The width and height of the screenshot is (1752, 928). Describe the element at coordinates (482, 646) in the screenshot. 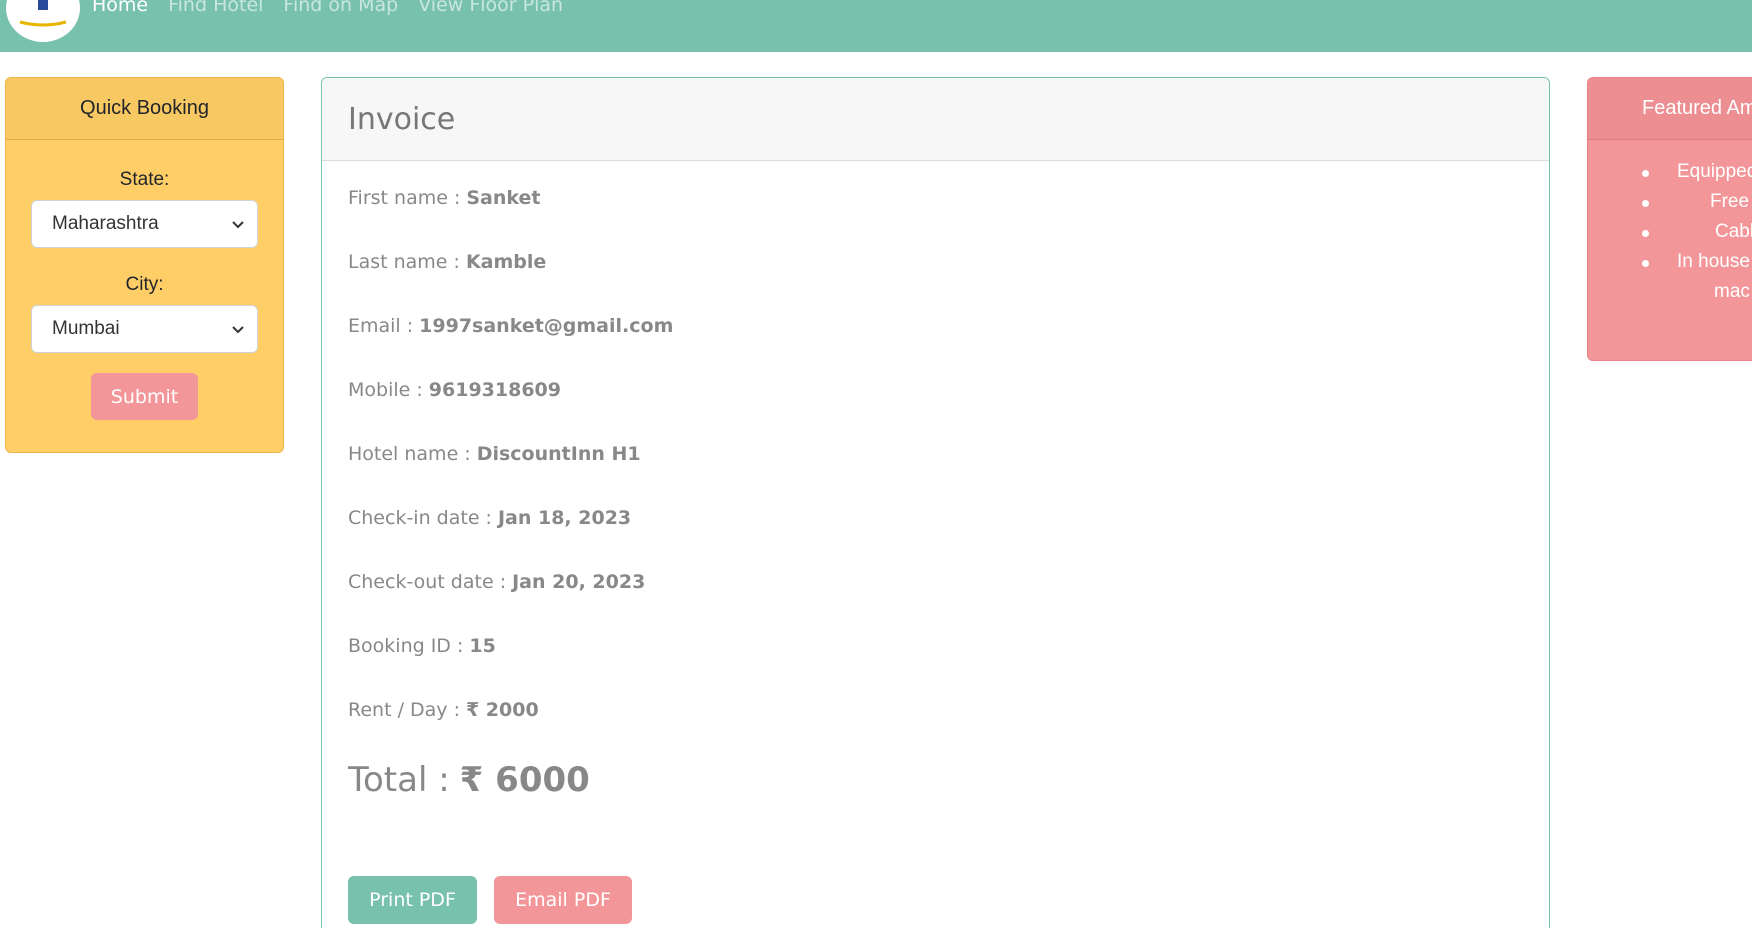

I see `field-value: 15` at that location.